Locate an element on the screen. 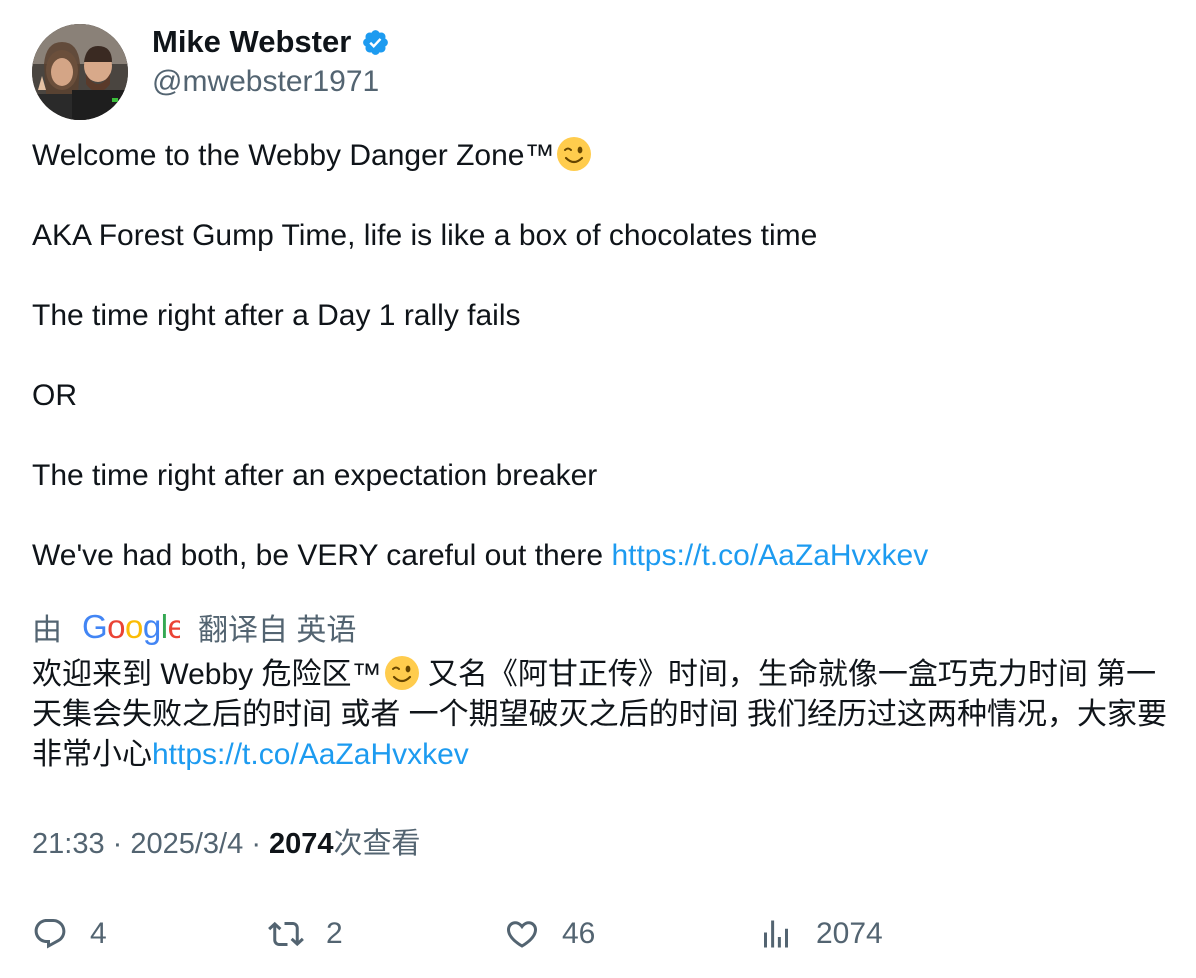 This screenshot has width=1196, height=978. like-button: 46 is located at coordinates (549, 934).